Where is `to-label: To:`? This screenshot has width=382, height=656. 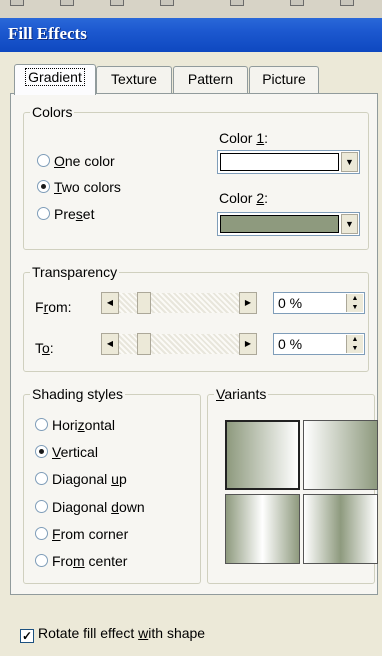
to-label: To: is located at coordinates (44, 348).